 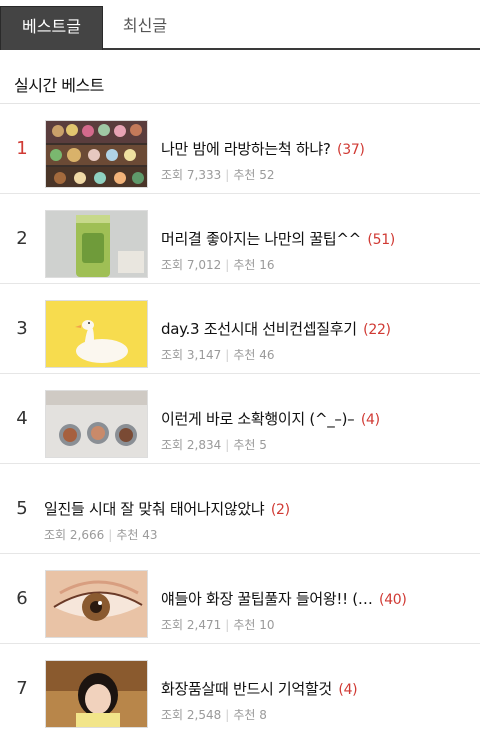 What do you see at coordinates (22, 598) in the screenshot?
I see `rank-number: 6` at bounding box center [22, 598].